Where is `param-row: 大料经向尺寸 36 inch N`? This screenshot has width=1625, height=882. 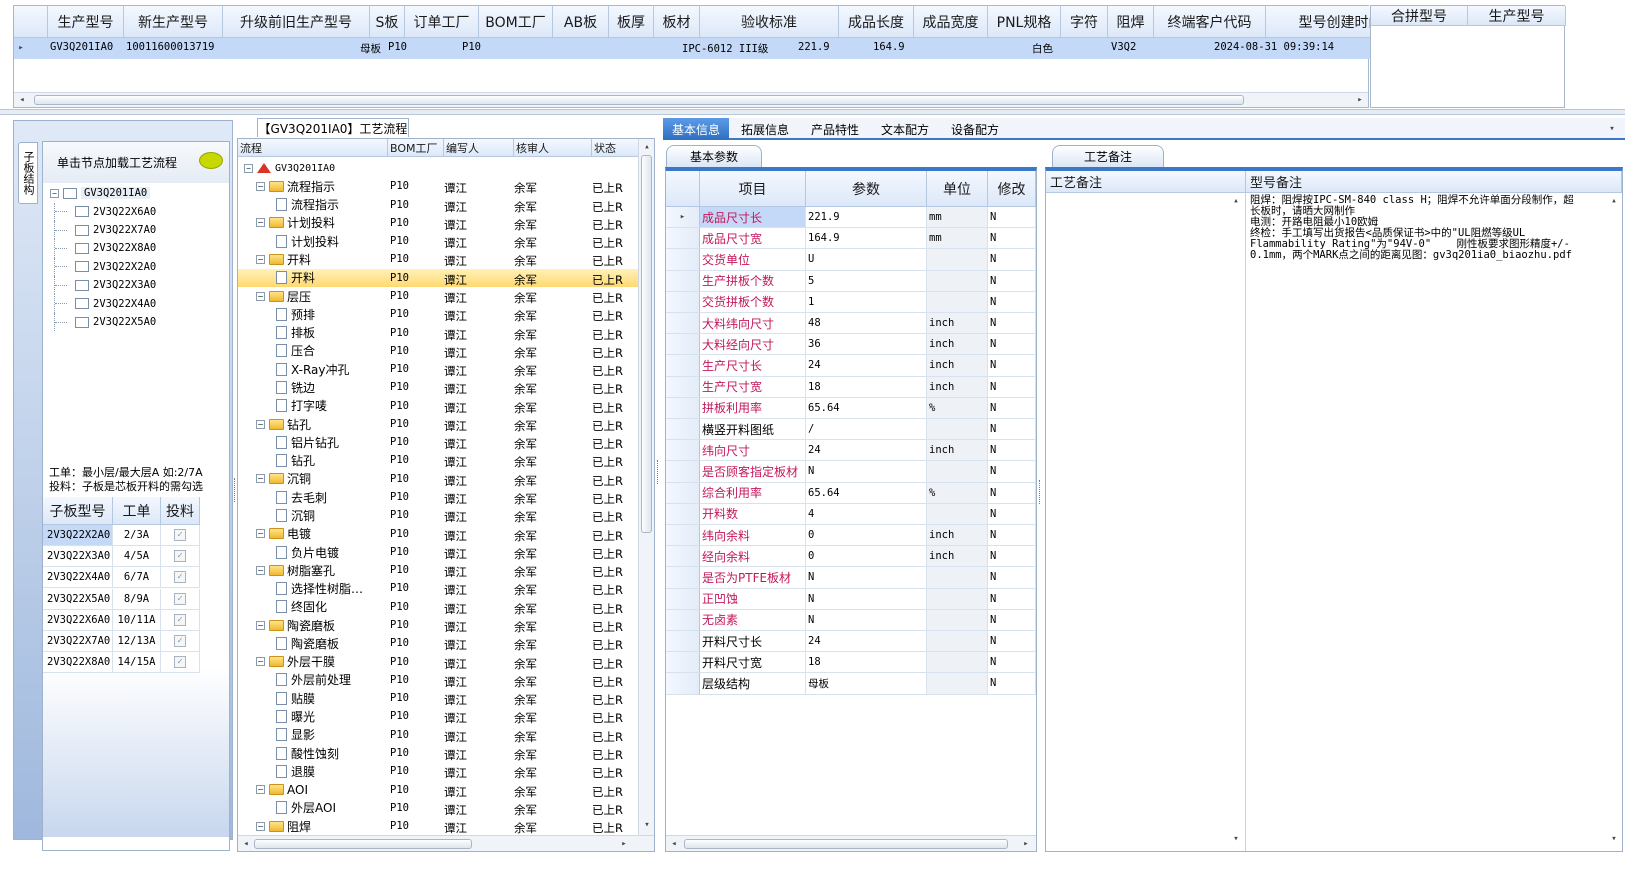
param-row: 大料经向尺寸 36 inch N is located at coordinates (851, 345).